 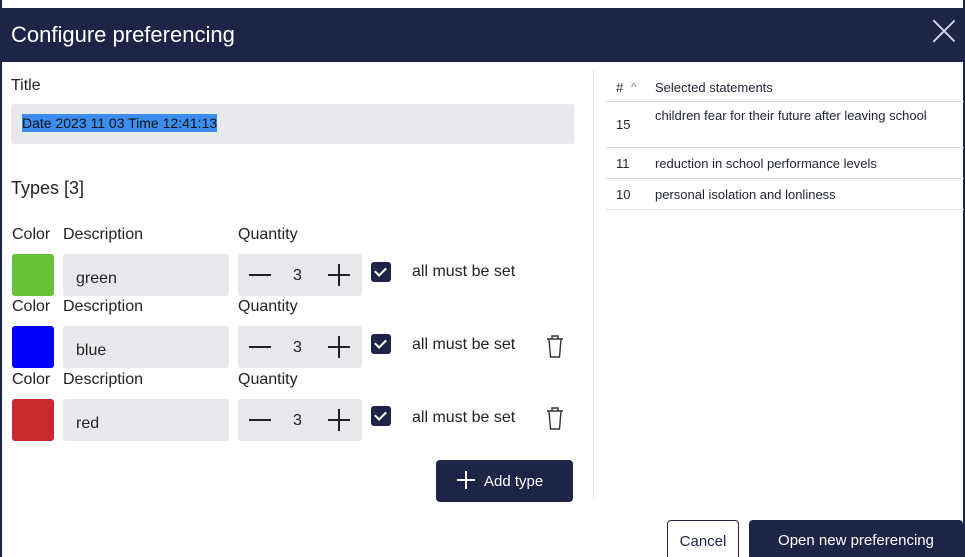 What do you see at coordinates (292, 124) in the screenshot?
I see `title-input: Date 2023 11 03 Time 12:41:13` at bounding box center [292, 124].